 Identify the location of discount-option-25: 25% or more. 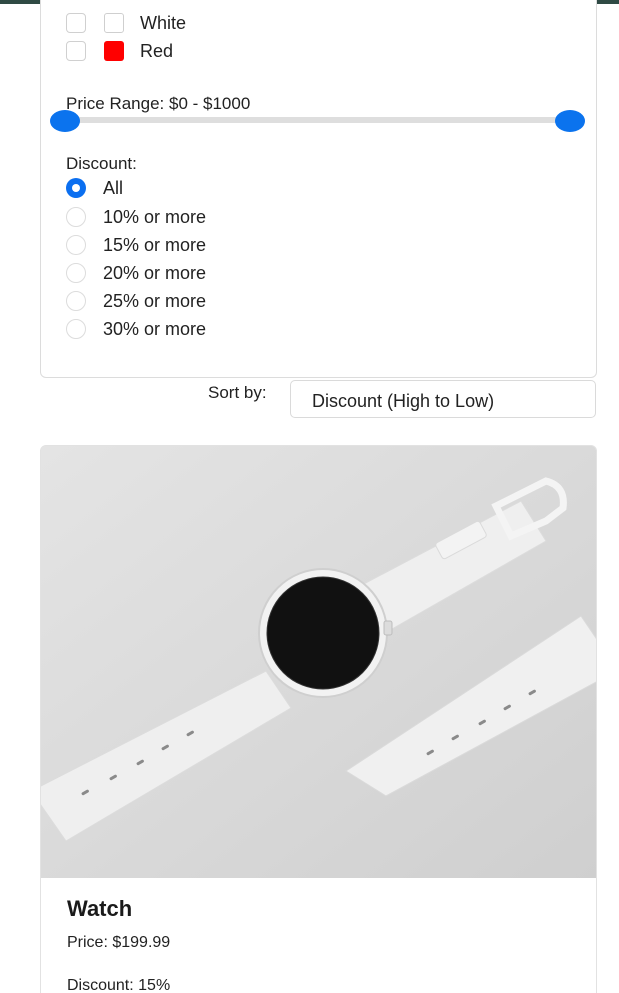
(136, 301).